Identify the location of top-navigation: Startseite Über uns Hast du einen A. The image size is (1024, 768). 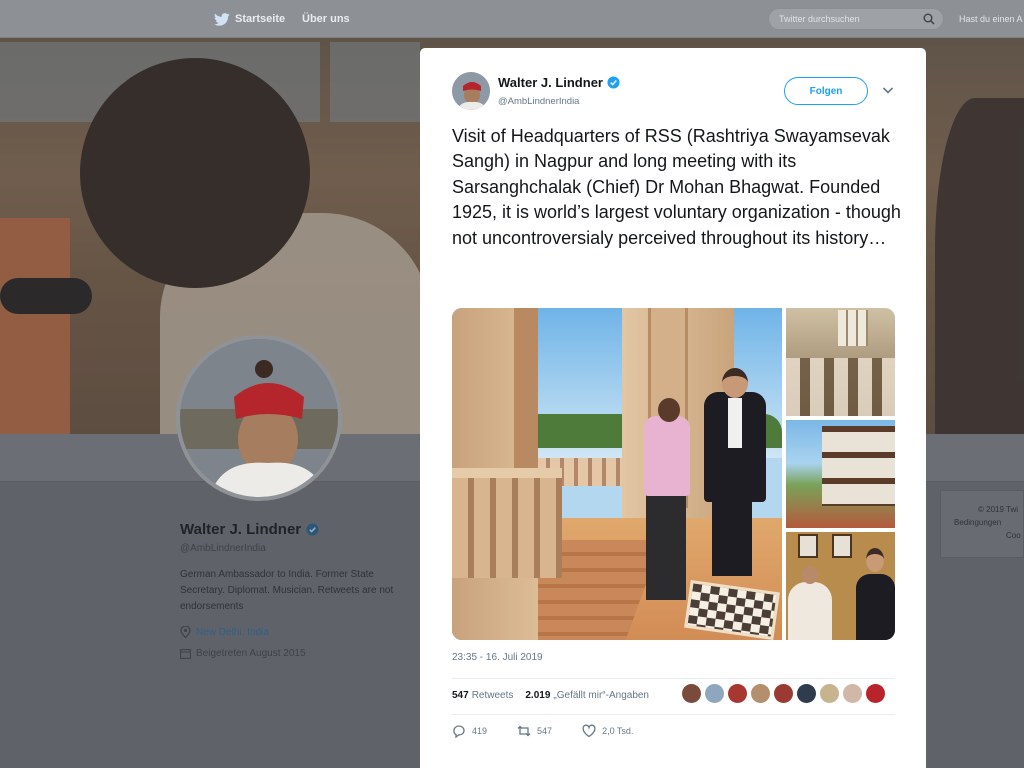
(512, 19).